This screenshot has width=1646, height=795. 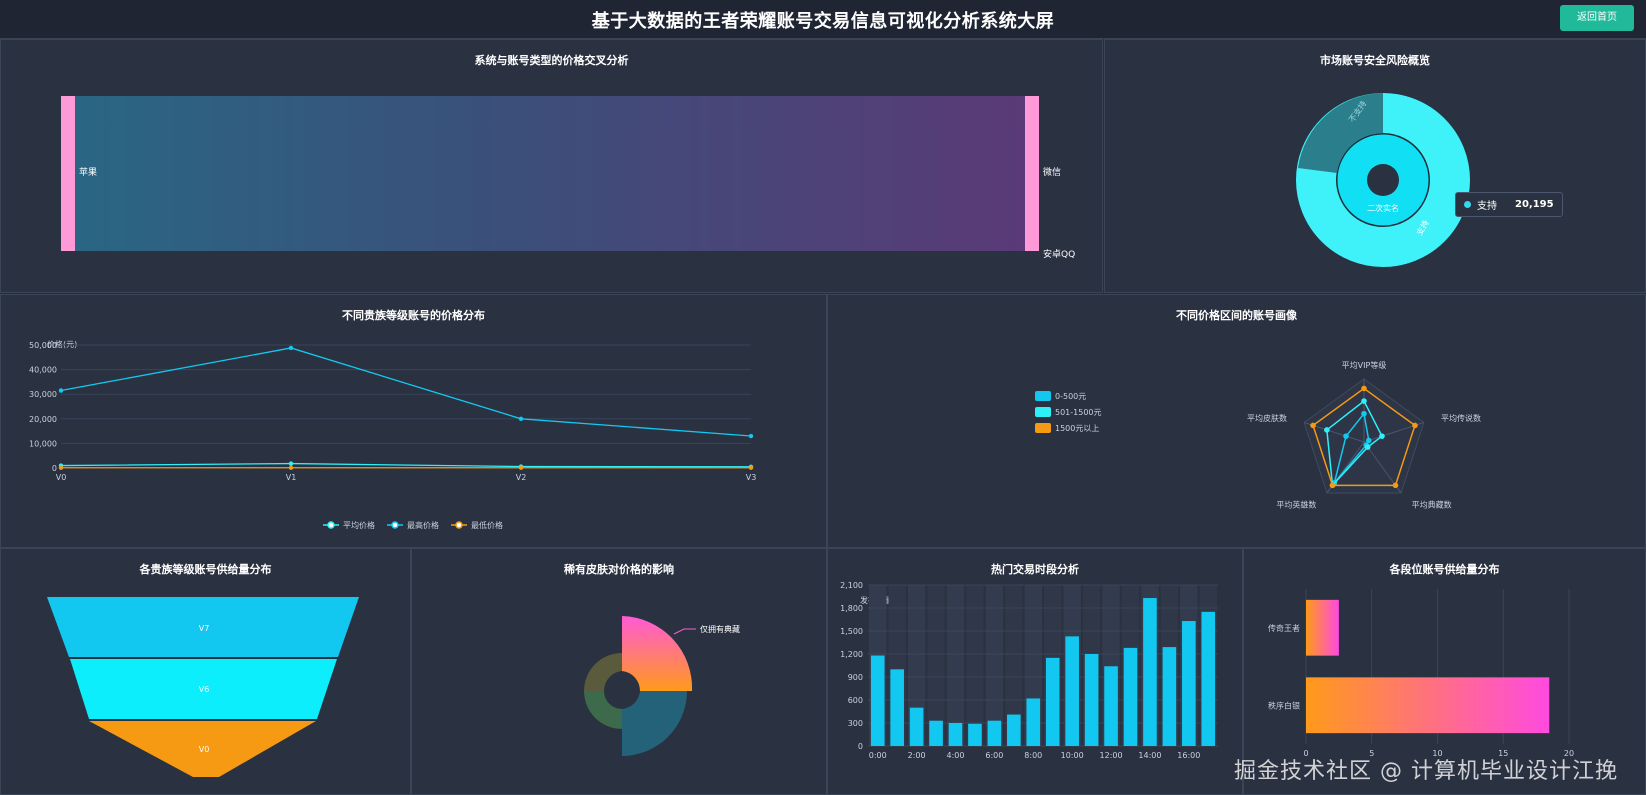 I want to click on sankey-label-android-qq: 安卓QQ, so click(x=1059, y=254).